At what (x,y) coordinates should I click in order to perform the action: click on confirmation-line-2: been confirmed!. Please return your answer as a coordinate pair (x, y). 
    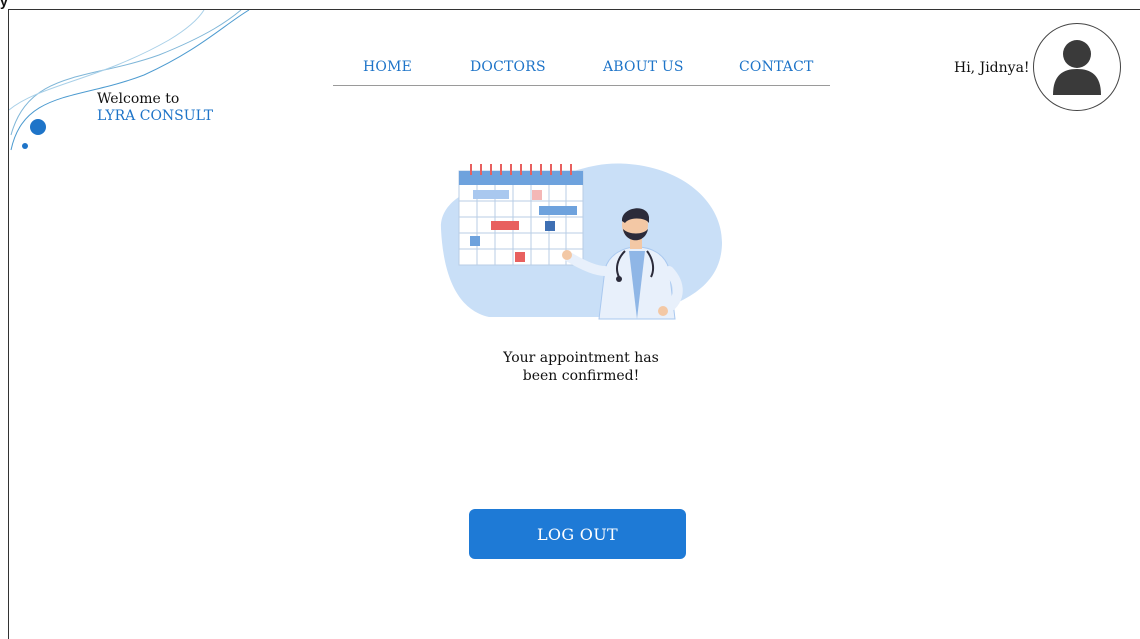
    Looking at the image, I should click on (581, 376).